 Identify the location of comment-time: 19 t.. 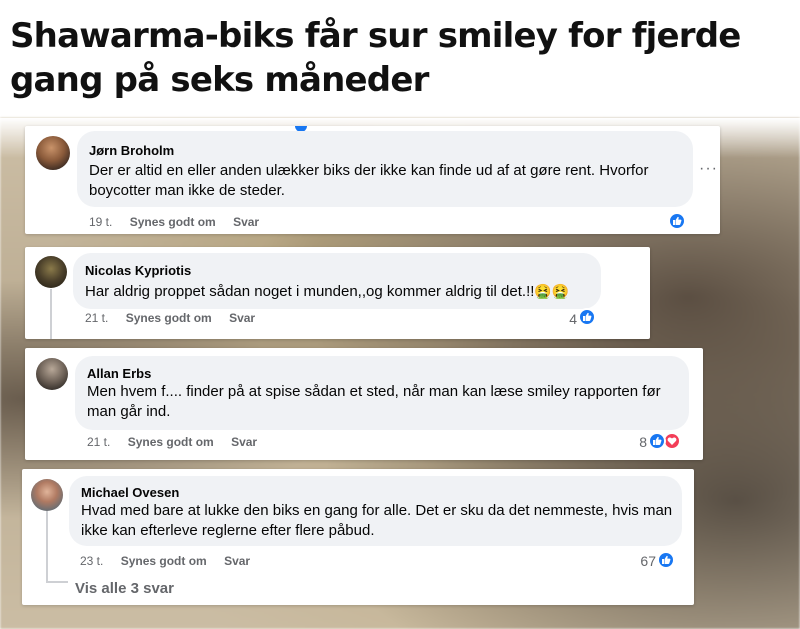
(100, 222).